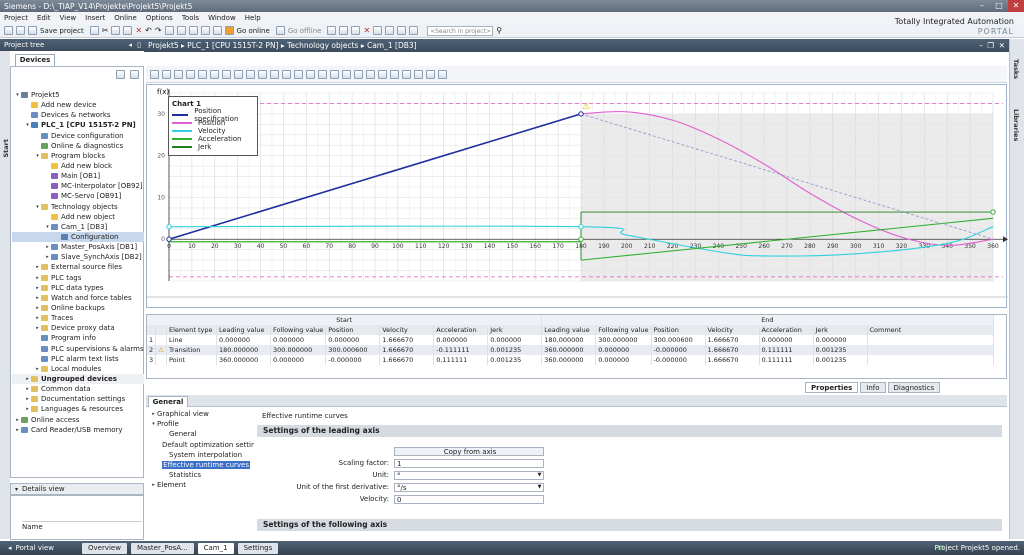  I want to click on download-icon, so click(193, 30).